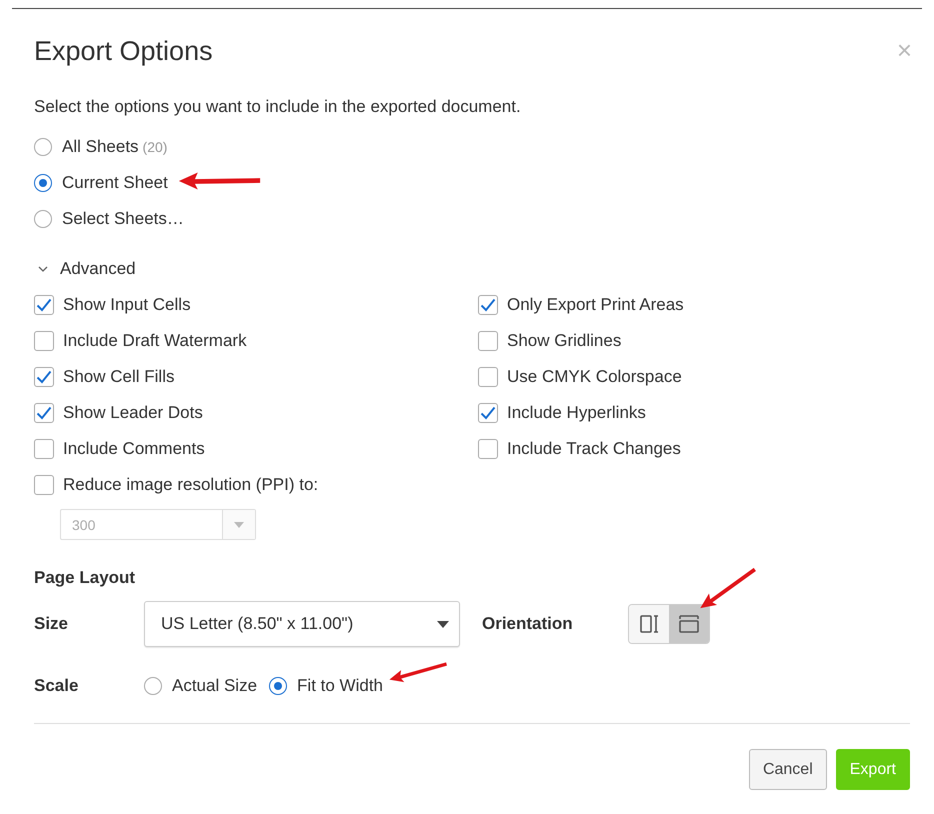  Describe the element at coordinates (594, 449) in the screenshot. I see `checkbox-label: Include Track Changes` at that location.